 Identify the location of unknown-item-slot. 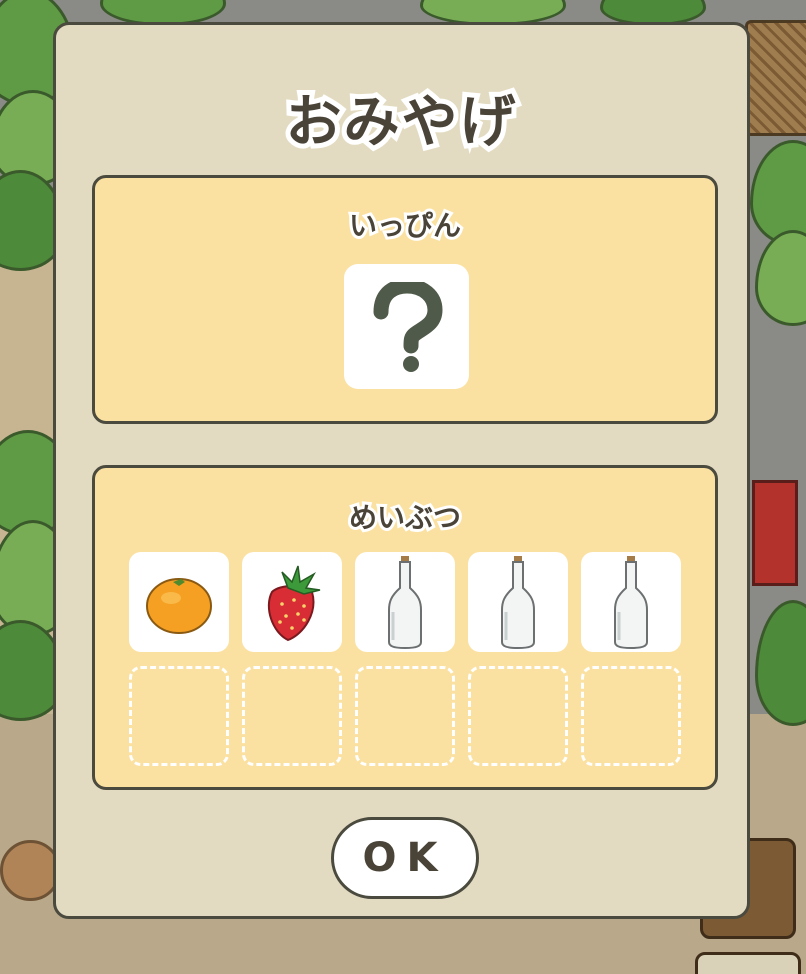
(406, 326).